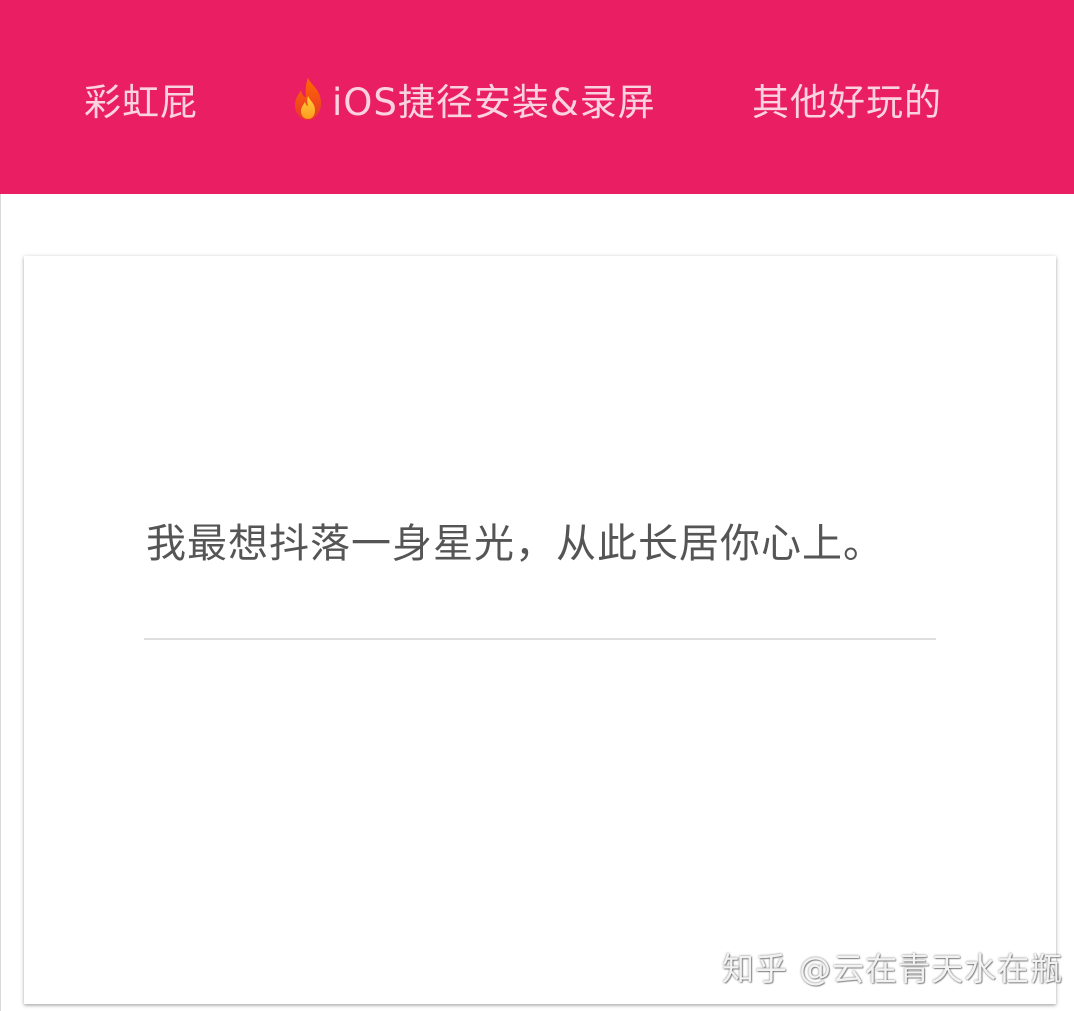 The image size is (1074, 1011). Describe the element at coordinates (847, 102) in the screenshot. I see `nav-item-label: 其他好玩的` at that location.